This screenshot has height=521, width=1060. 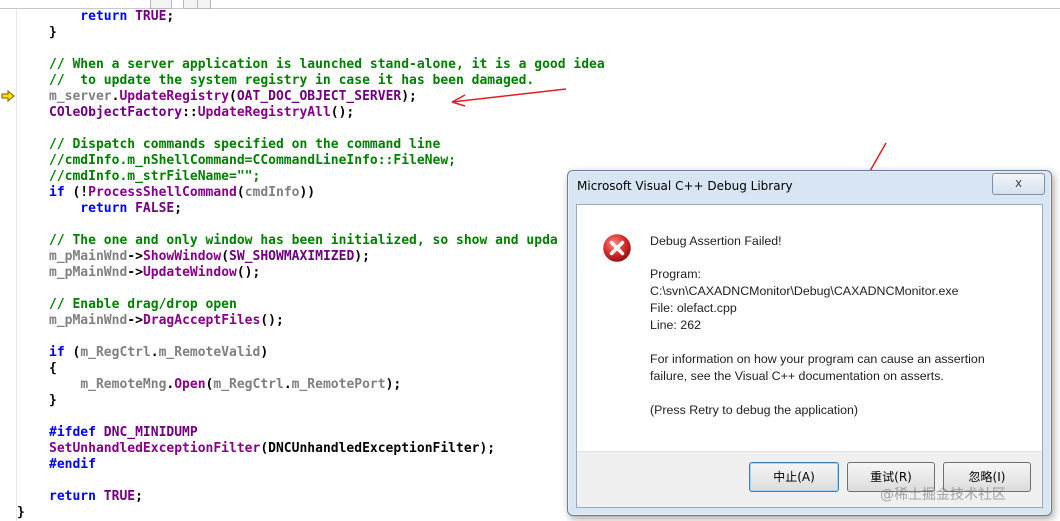 What do you see at coordinates (716, 241) in the screenshot?
I see `assertion-heading: Debug Assertion Failed!` at bounding box center [716, 241].